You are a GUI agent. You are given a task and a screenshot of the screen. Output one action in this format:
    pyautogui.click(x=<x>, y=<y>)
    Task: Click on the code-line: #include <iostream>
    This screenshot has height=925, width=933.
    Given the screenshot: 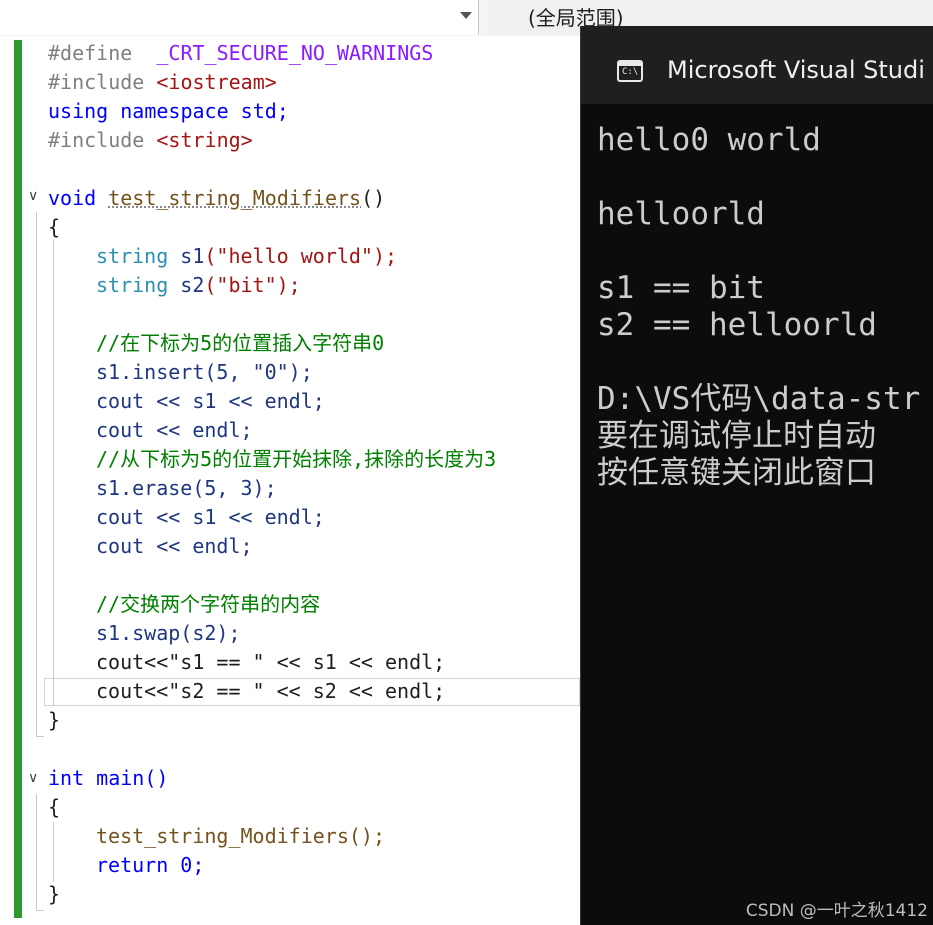 What is the action you would take?
    pyautogui.click(x=162, y=82)
    